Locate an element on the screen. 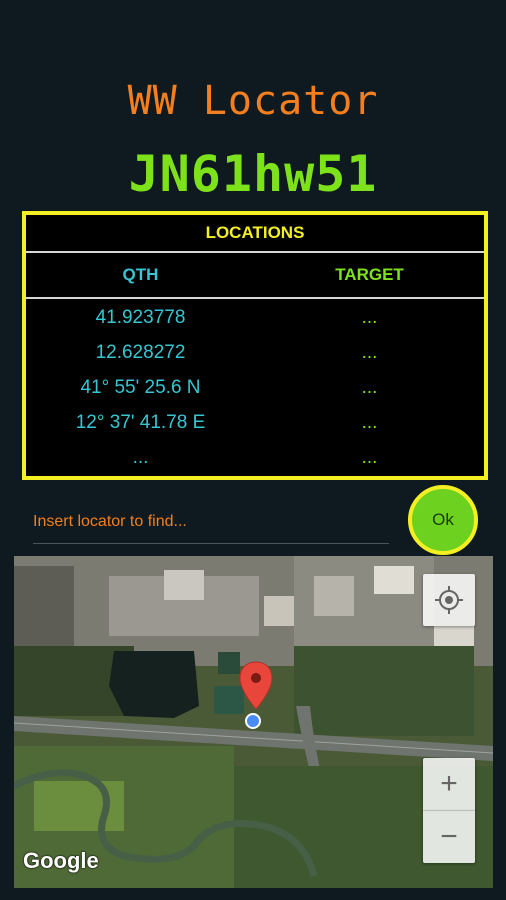 Image resolution: width=506 pixels, height=900 pixels. qth-longitude-dms: 12° 37' 41.78 E is located at coordinates (140, 422).